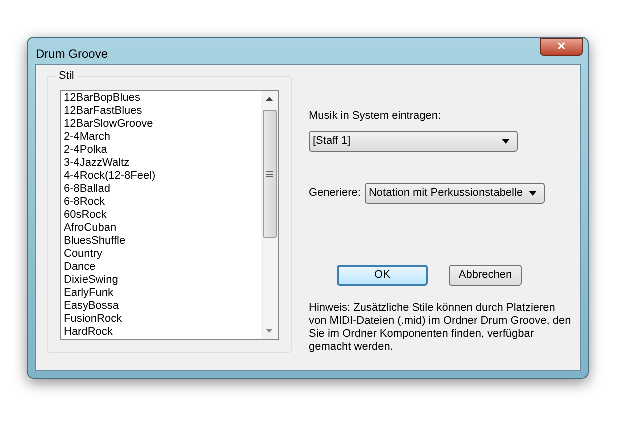  Describe the element at coordinates (162, 215) in the screenshot. I see `list-item: 60sRock` at that location.